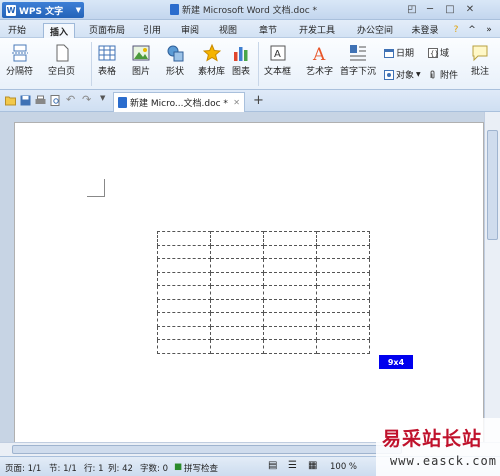 This screenshot has height=476, width=500. What do you see at coordinates (258, 100) in the screenshot?
I see `new-tab-button: +` at bounding box center [258, 100].